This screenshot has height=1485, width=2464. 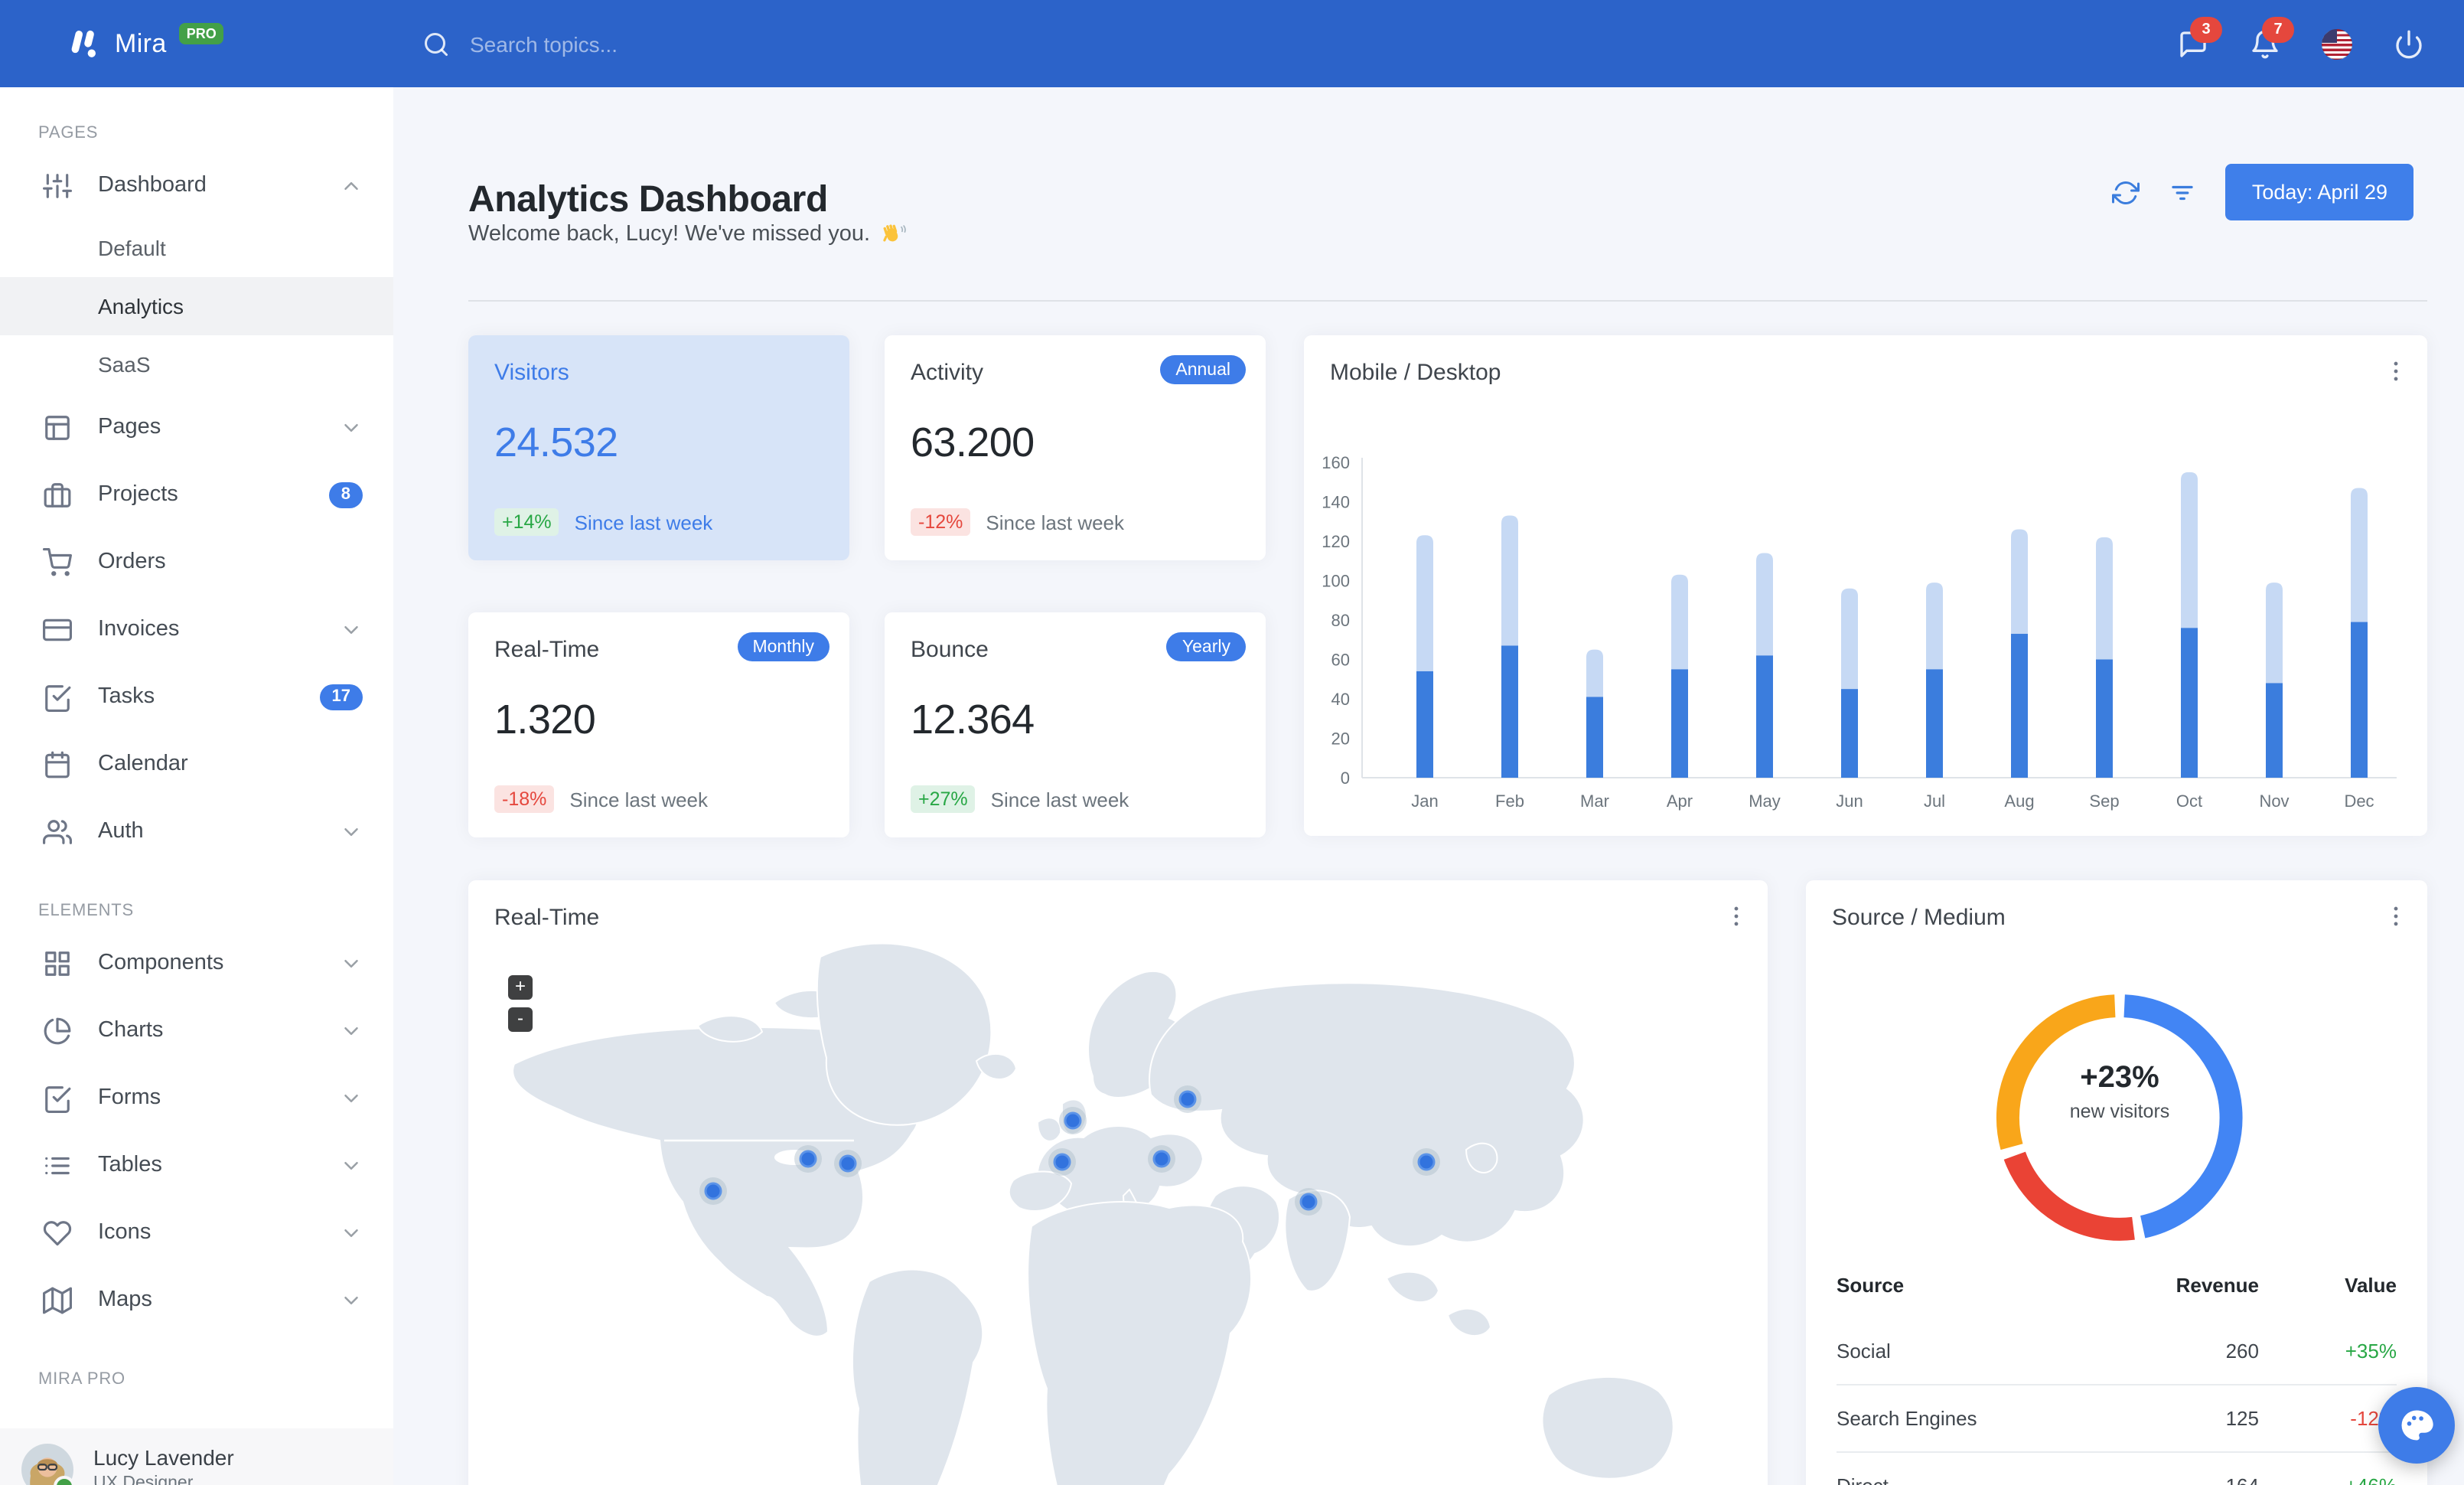 I want to click on mira-logo-icon, so click(x=85, y=43).